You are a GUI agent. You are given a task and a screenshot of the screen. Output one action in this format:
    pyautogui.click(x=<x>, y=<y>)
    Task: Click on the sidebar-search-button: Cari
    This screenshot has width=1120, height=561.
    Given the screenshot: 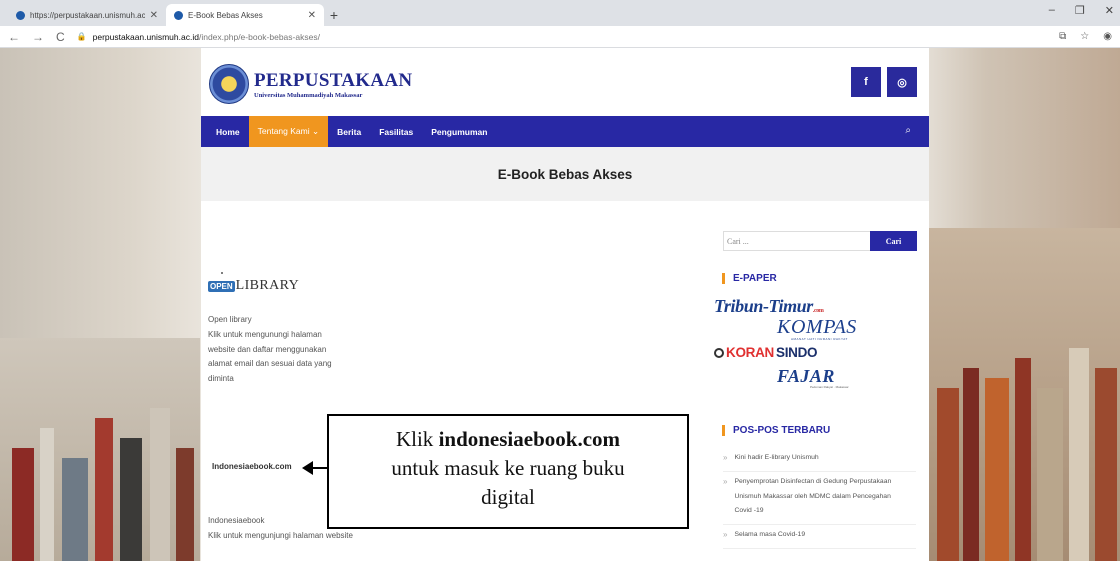 What is the action you would take?
    pyautogui.click(x=893, y=241)
    